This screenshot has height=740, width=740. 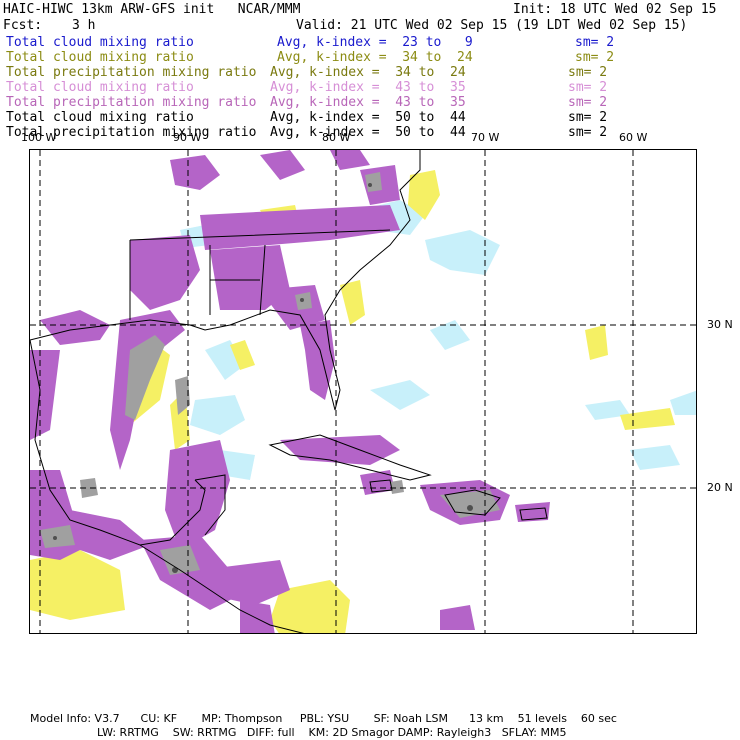 I want to click on header-title: HAIC-HIWC 13km ARW-GFS init NCAR/MMM, so click(x=152, y=9).